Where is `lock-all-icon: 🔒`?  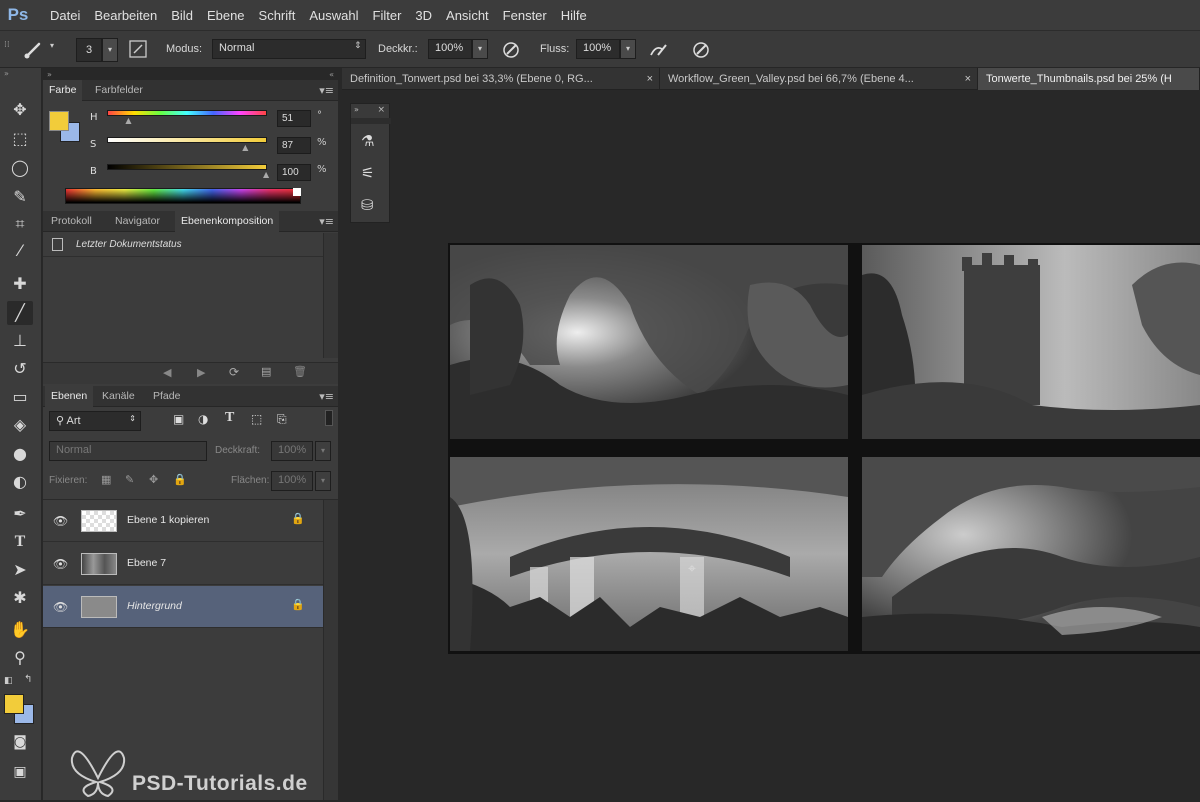
lock-all-icon: 🔒 is located at coordinates (180, 479).